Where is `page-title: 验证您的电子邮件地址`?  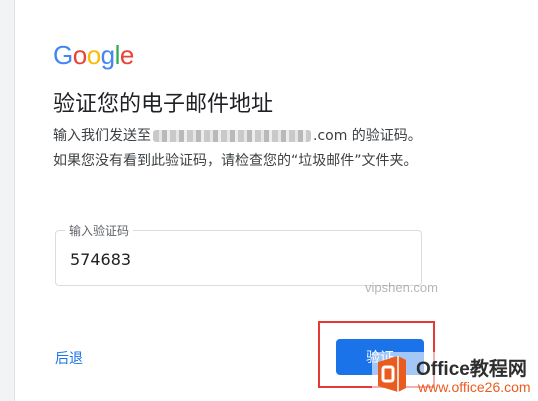
page-title: 验证您的电子邮件地址 is located at coordinates (163, 104).